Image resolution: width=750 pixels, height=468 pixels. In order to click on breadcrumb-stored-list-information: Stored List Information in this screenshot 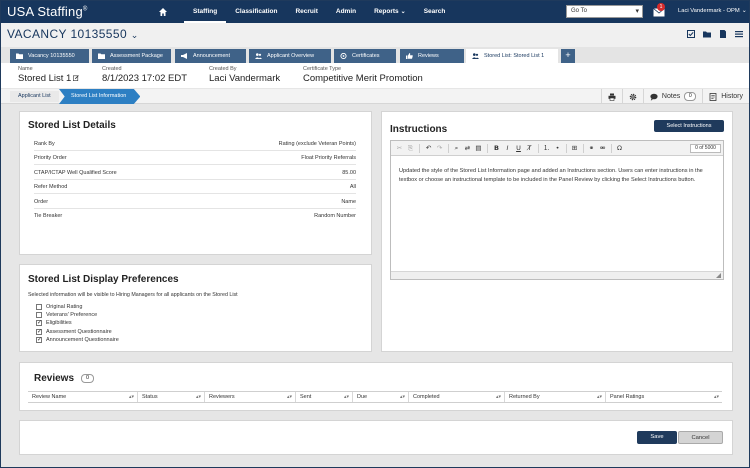, I will do `click(100, 96)`.